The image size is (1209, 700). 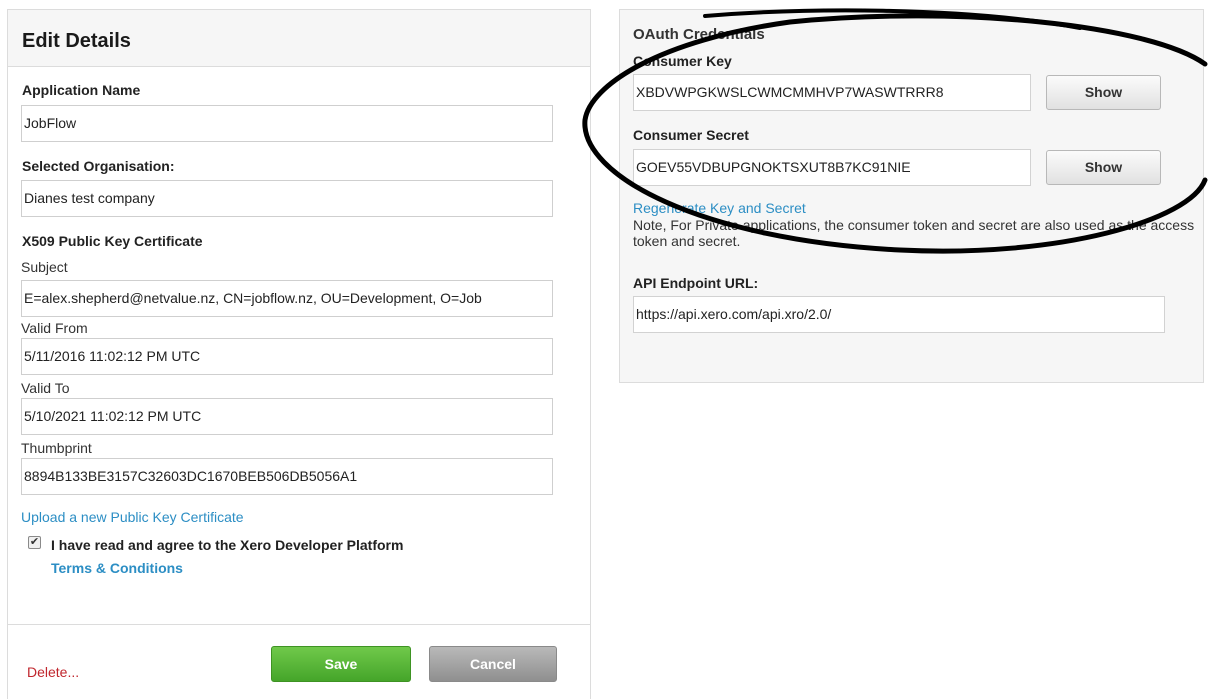 What do you see at coordinates (699, 34) in the screenshot?
I see `oauth-title: OAuth Credentials` at bounding box center [699, 34].